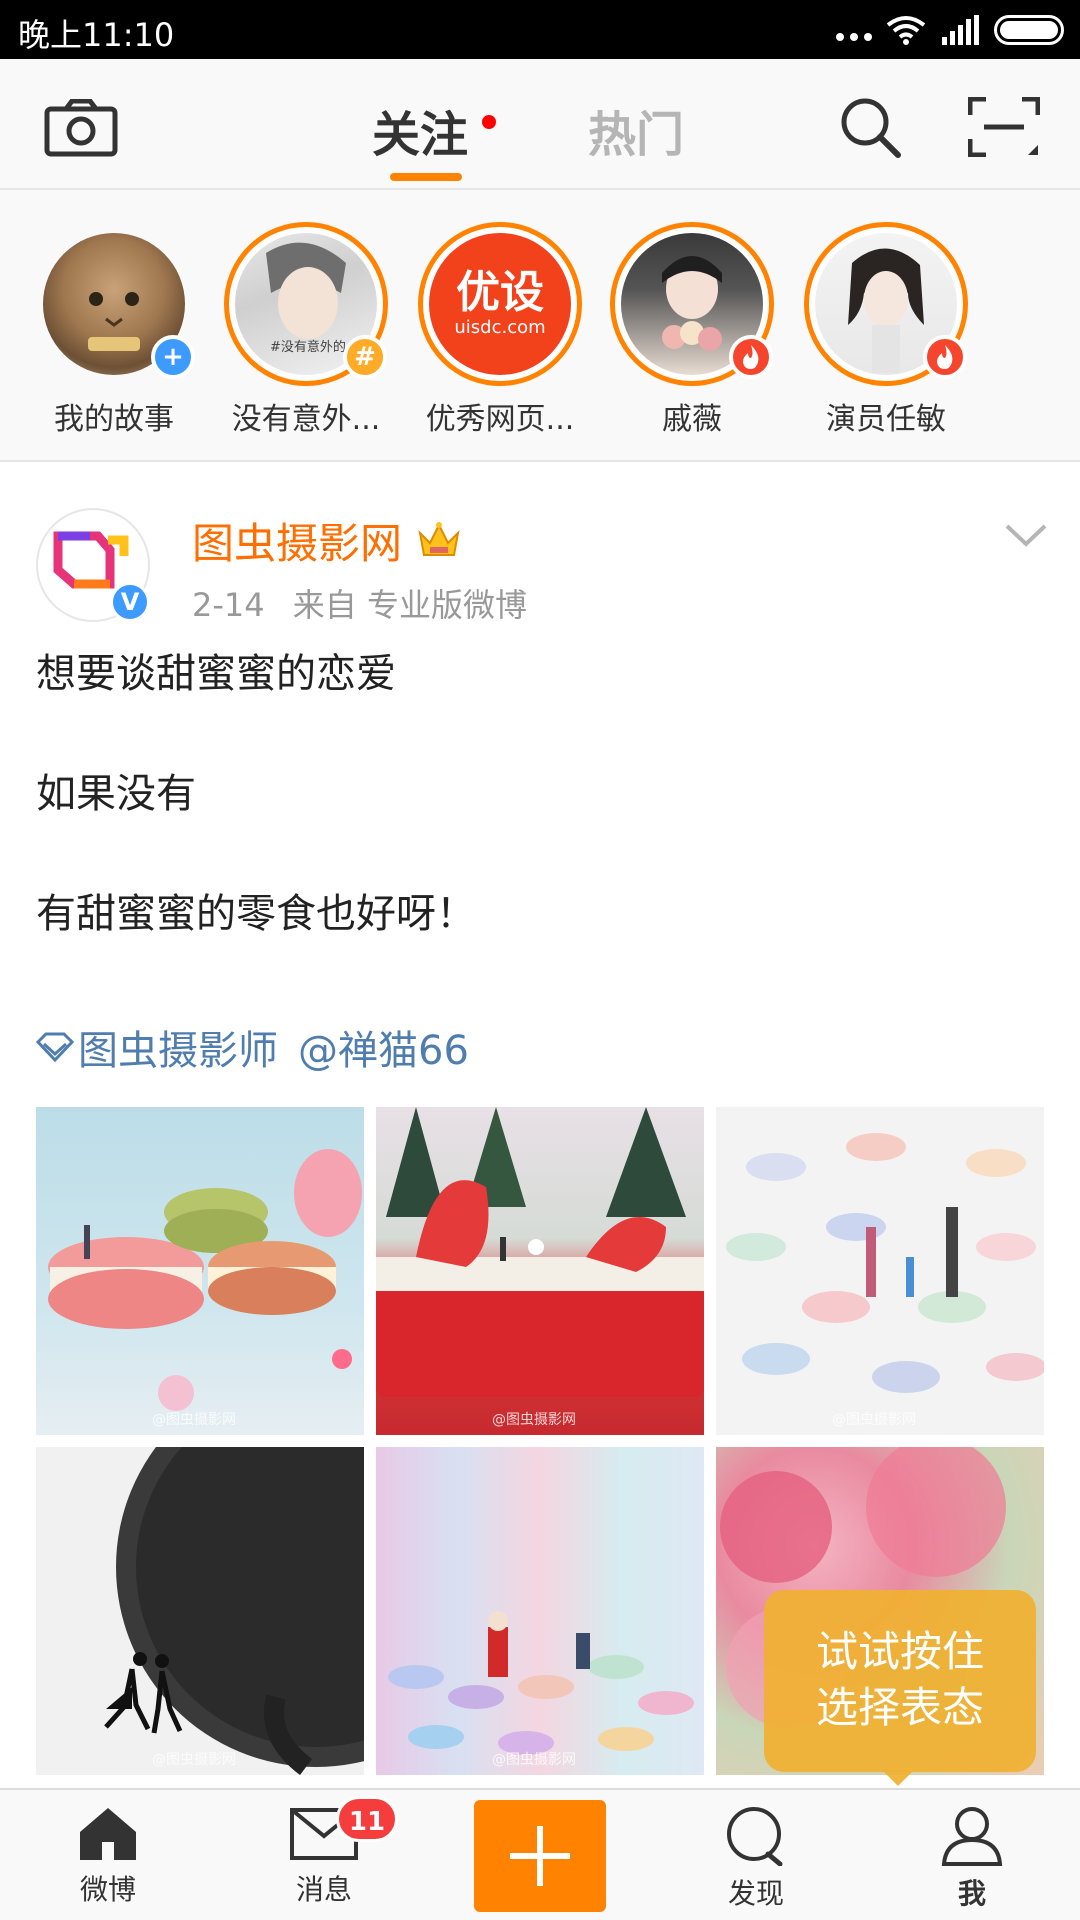 Image resolution: width=1080 pixels, height=1920 pixels. Describe the element at coordinates (692, 419) in the screenshot. I see `story-label: 戚薇` at that location.